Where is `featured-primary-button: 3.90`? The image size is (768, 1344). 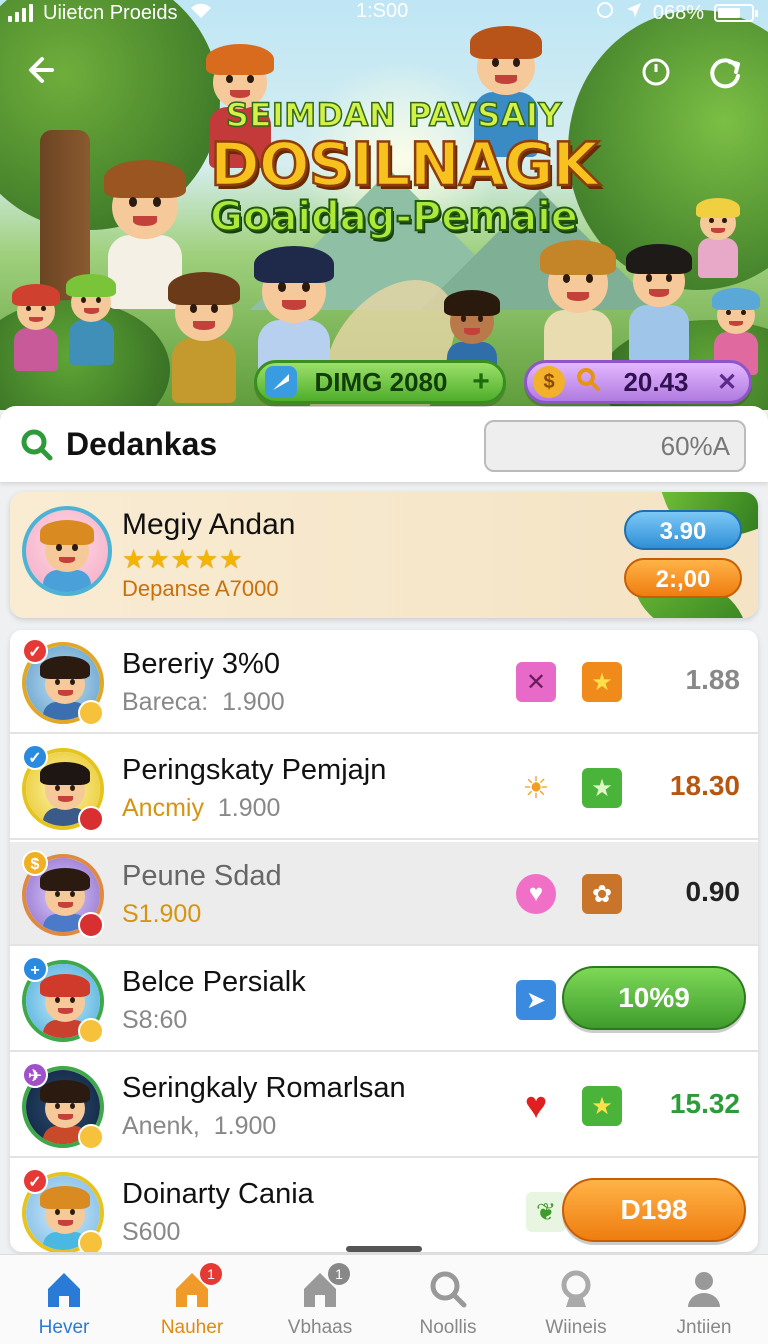 featured-primary-button: 3.90 is located at coordinates (683, 530).